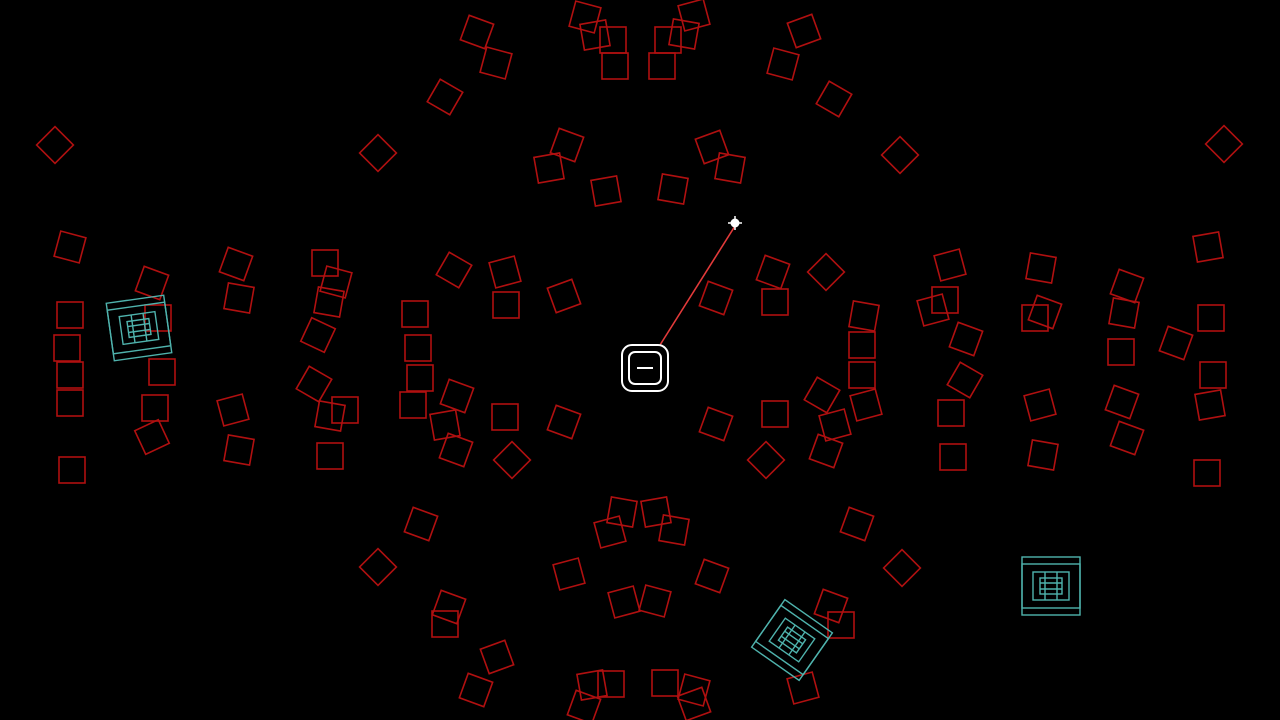 The image size is (1280, 720). I want to click on player-ship-icon, so click(645, 368).